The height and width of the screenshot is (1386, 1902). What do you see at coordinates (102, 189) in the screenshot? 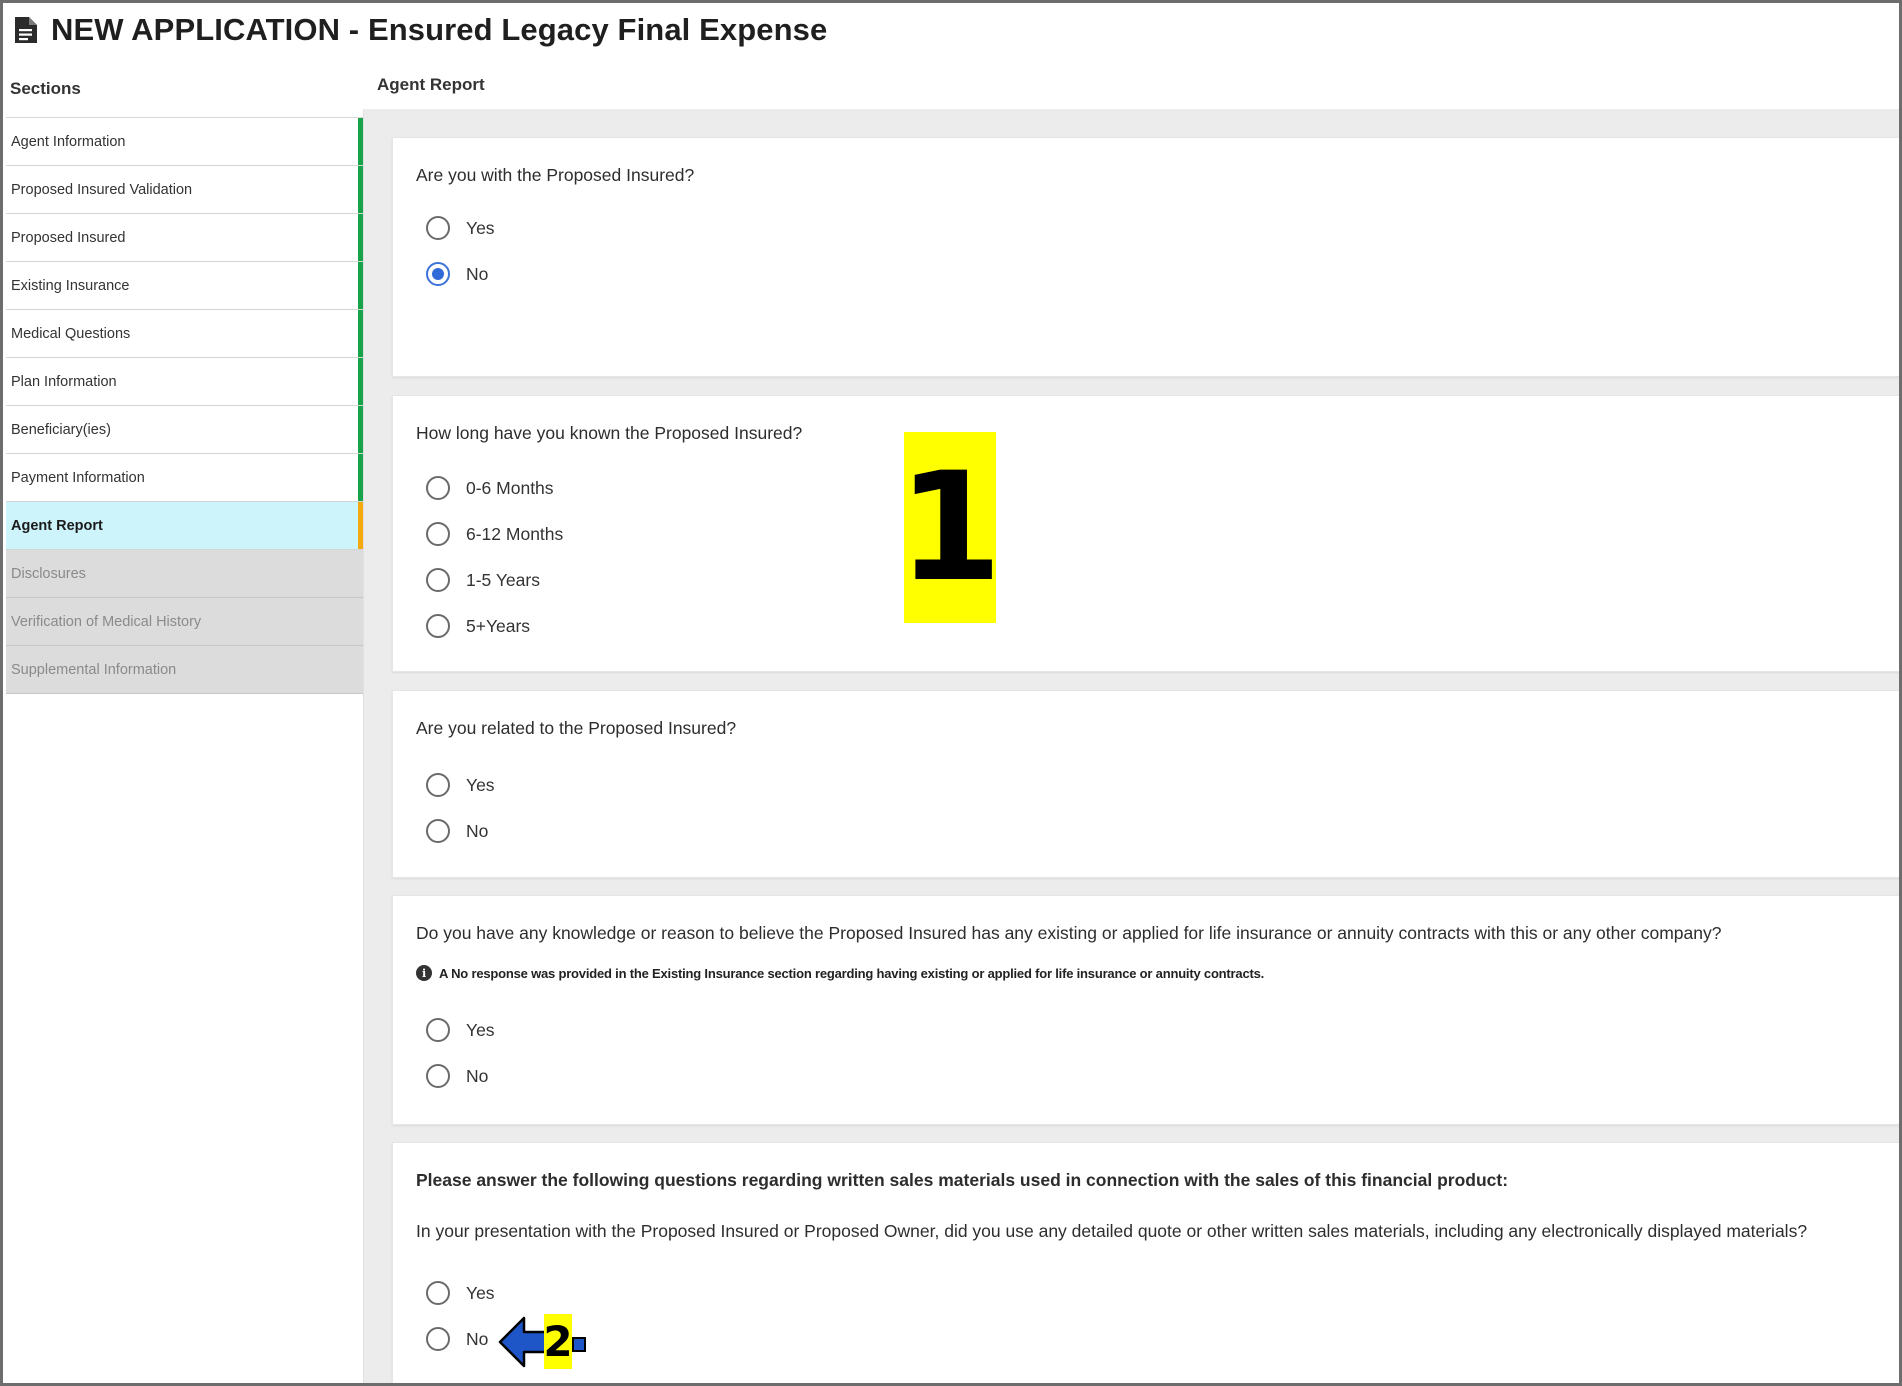
I see `sidebar-item-label: Proposed Insured Validation` at bounding box center [102, 189].